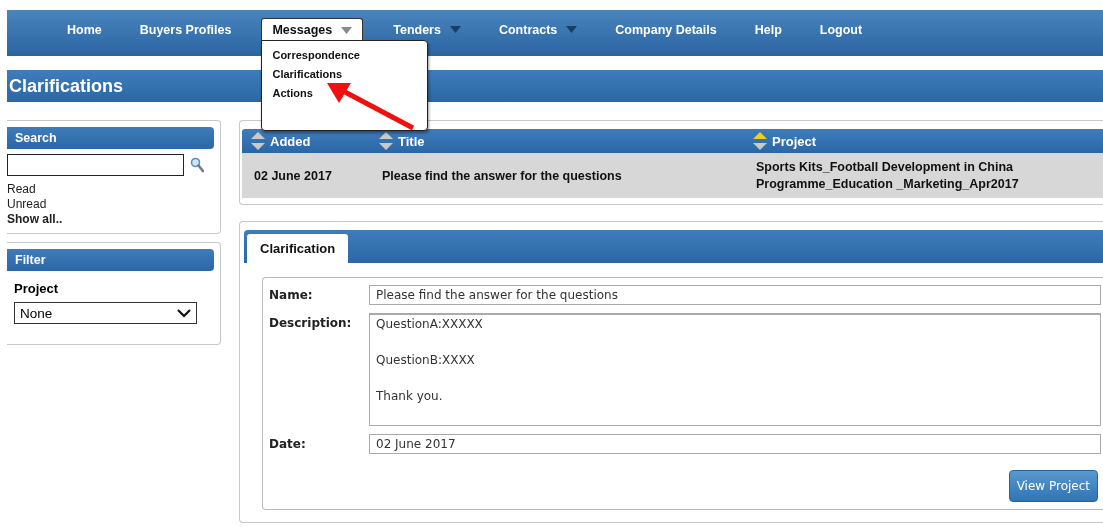 The width and height of the screenshot is (1103, 527). What do you see at coordinates (735, 444) in the screenshot?
I see `text-field: 02 June 2017` at bounding box center [735, 444].